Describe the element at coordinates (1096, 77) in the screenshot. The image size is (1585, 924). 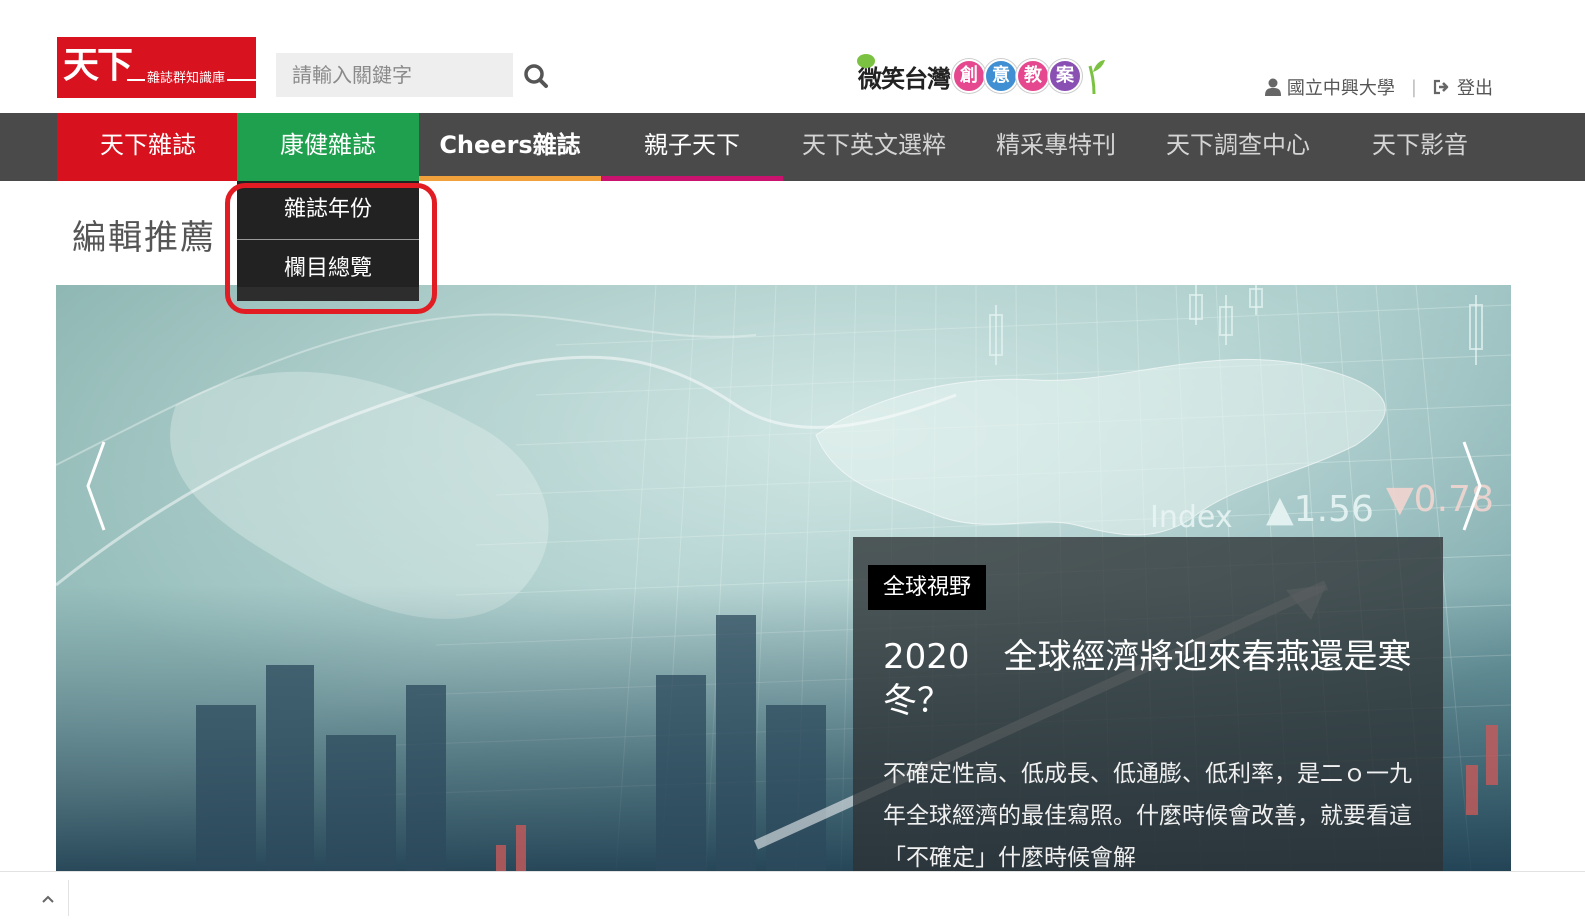
I see `sprout-icon` at that location.